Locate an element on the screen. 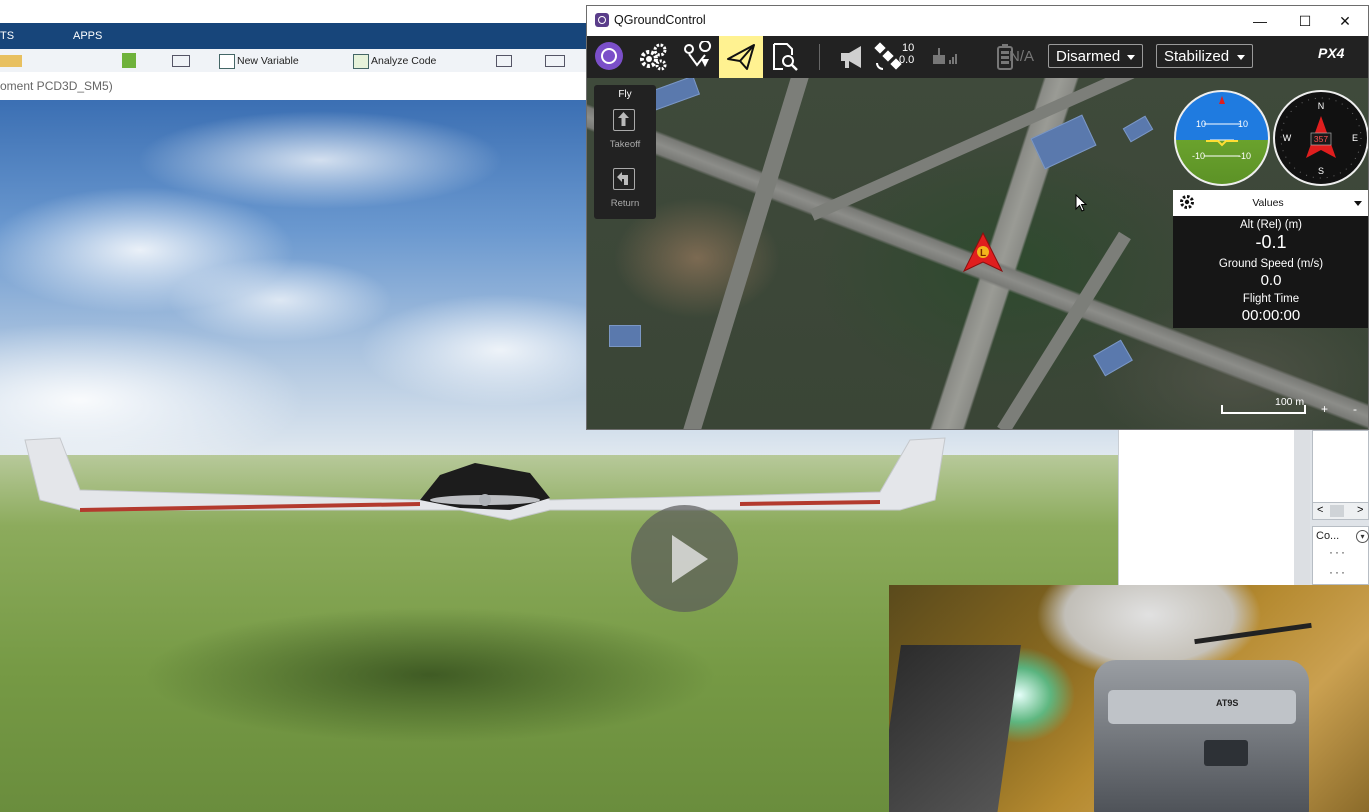  new-variable-label: New Variable is located at coordinates (268, 61).